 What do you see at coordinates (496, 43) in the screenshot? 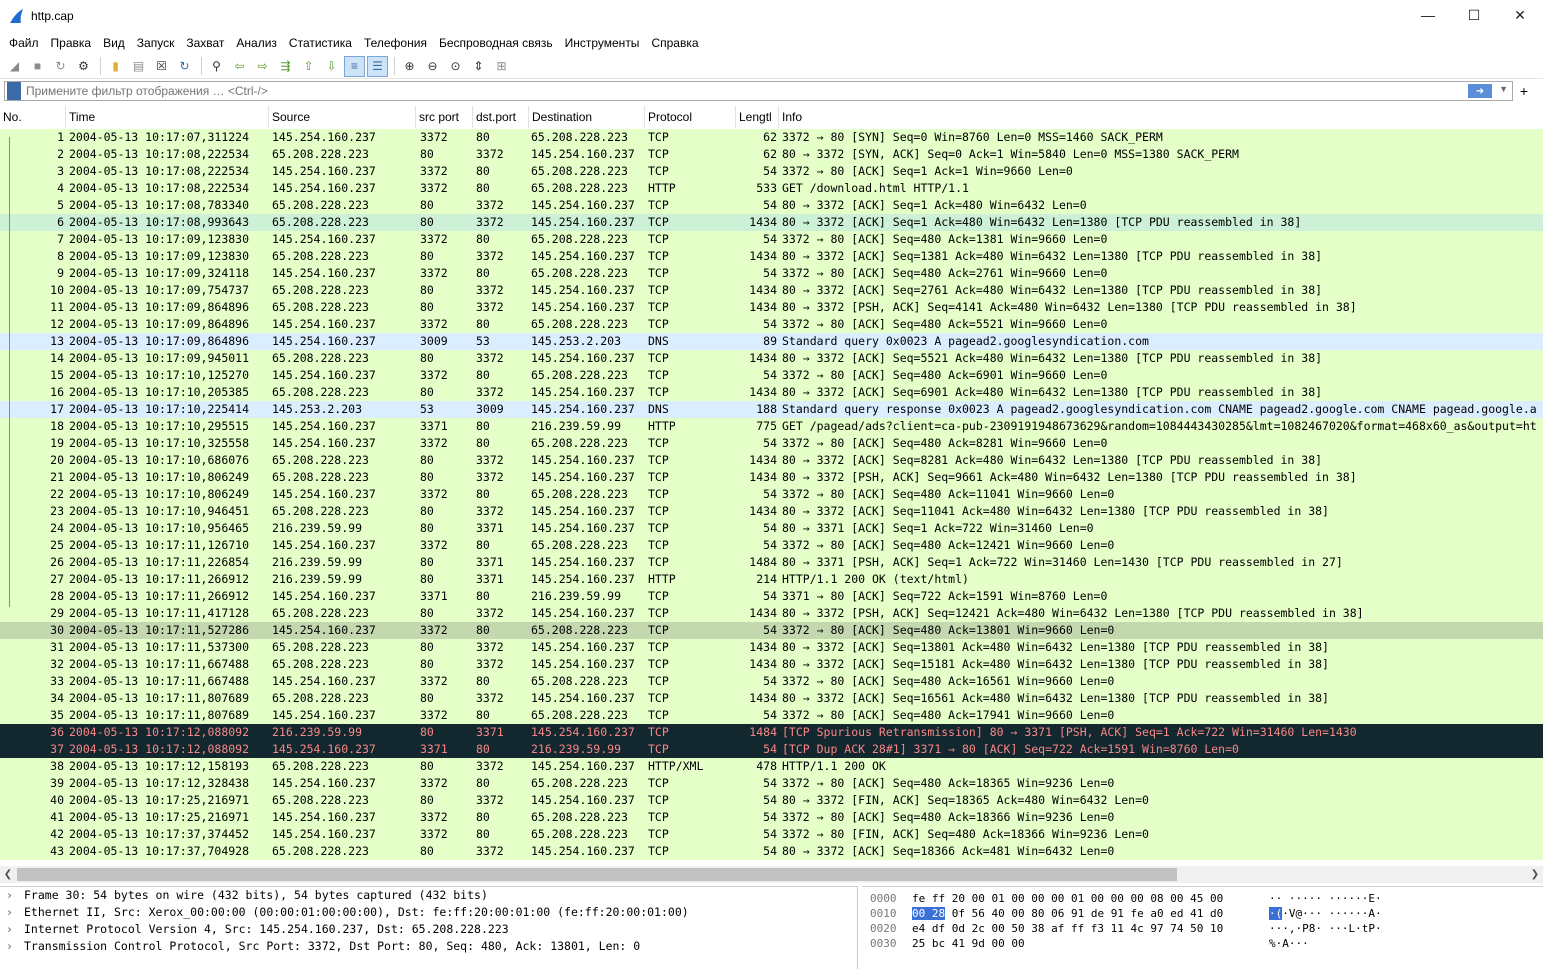
I see `menu-wireless: Беспроводная связь` at bounding box center [496, 43].